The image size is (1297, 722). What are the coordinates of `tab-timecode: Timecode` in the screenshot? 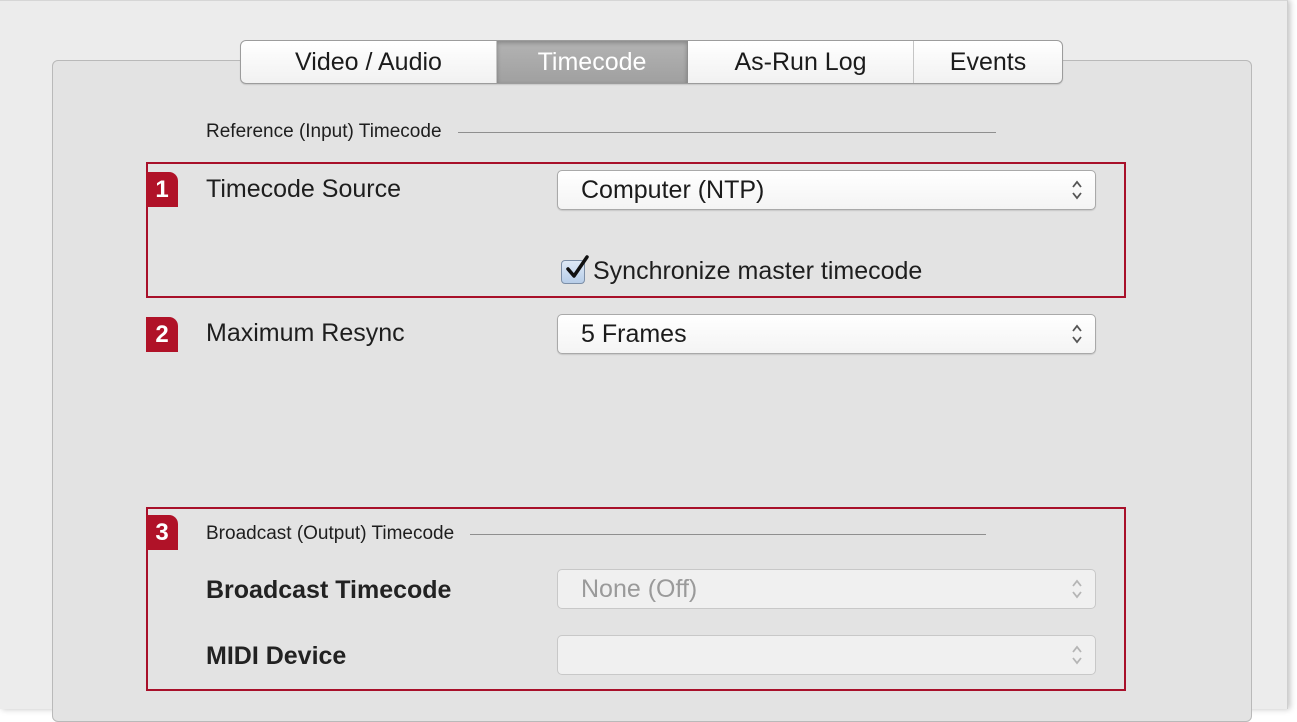 It's located at (592, 62).